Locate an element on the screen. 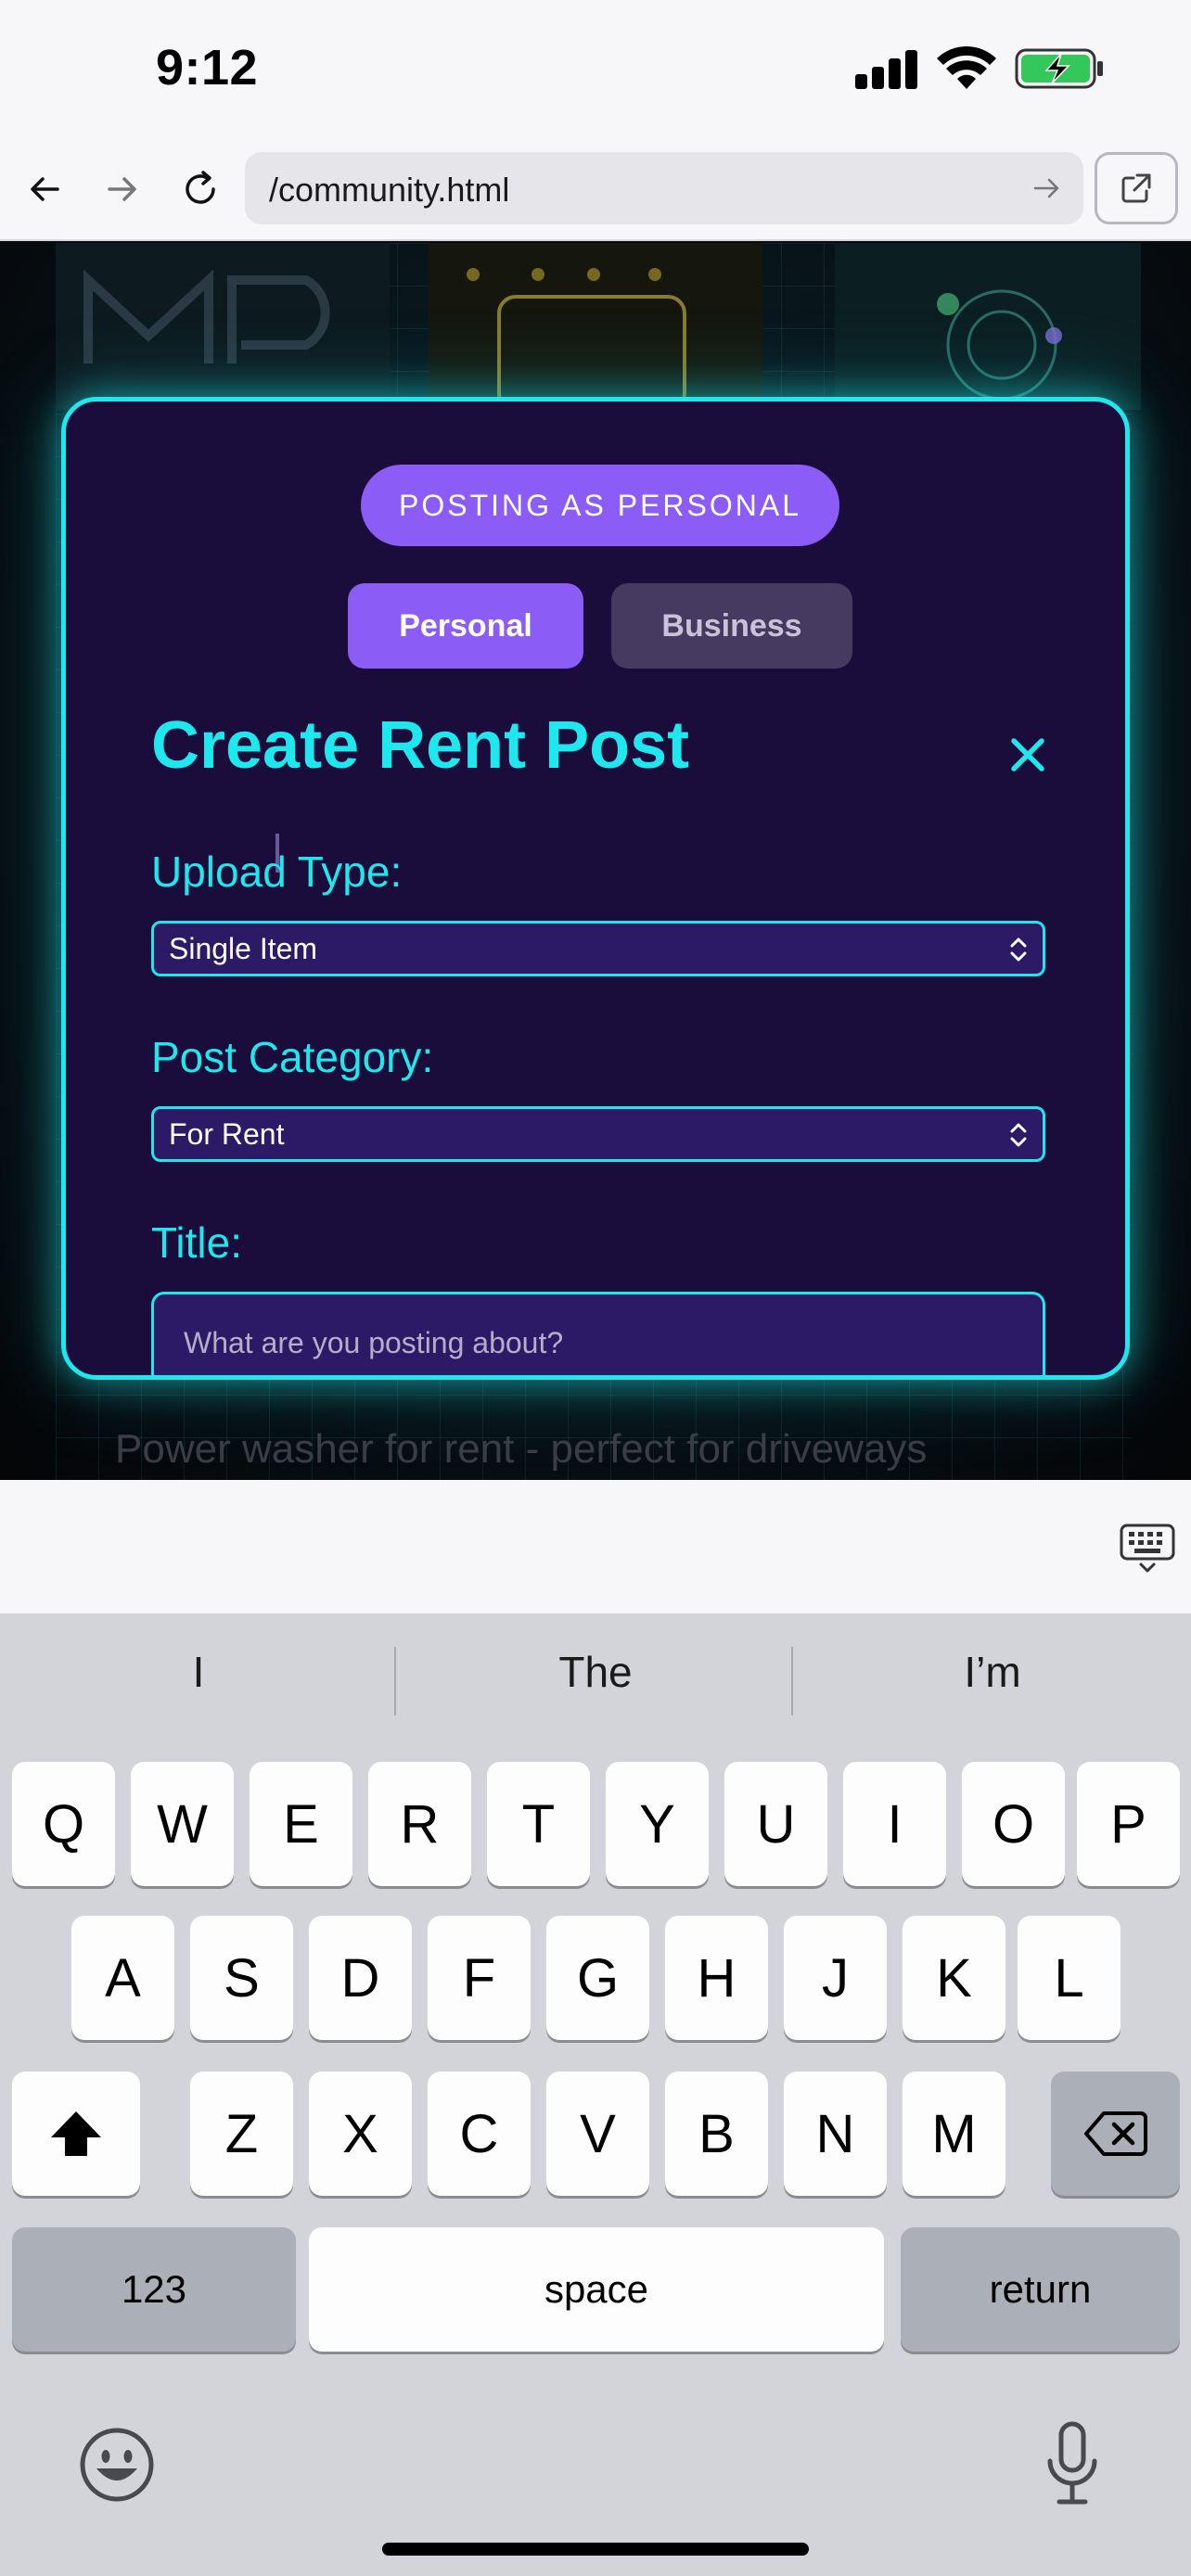 The image size is (1191, 2576). back-button is located at coordinates (44, 189).